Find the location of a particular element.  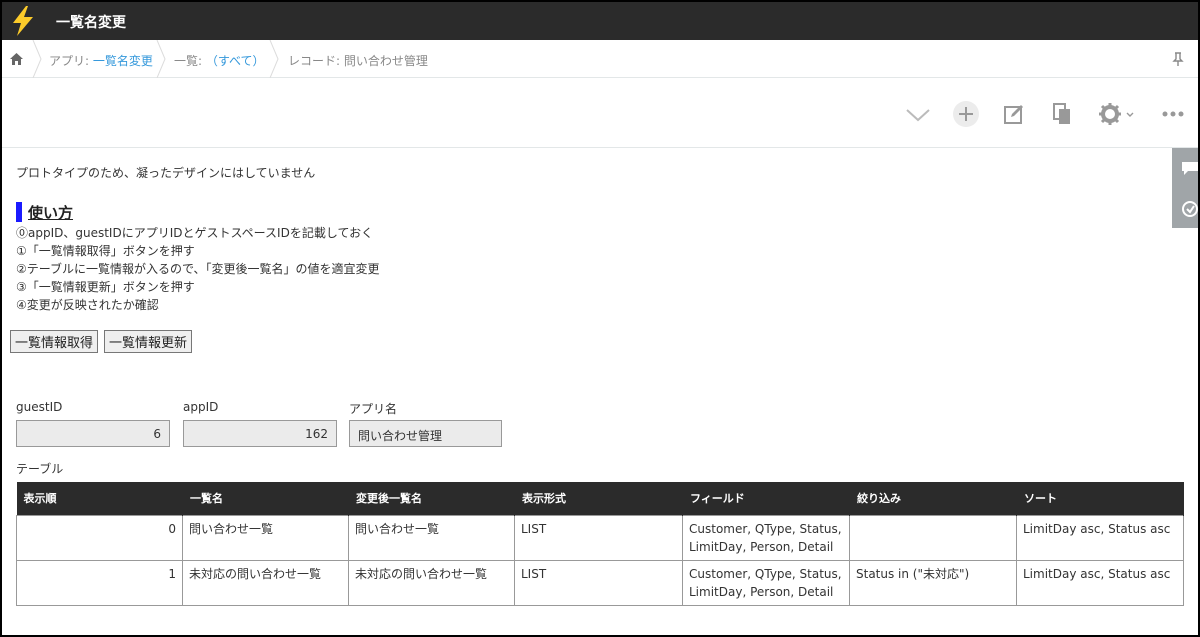

breadcrumb-list: 一覧: （すべて） is located at coordinates (219, 61).